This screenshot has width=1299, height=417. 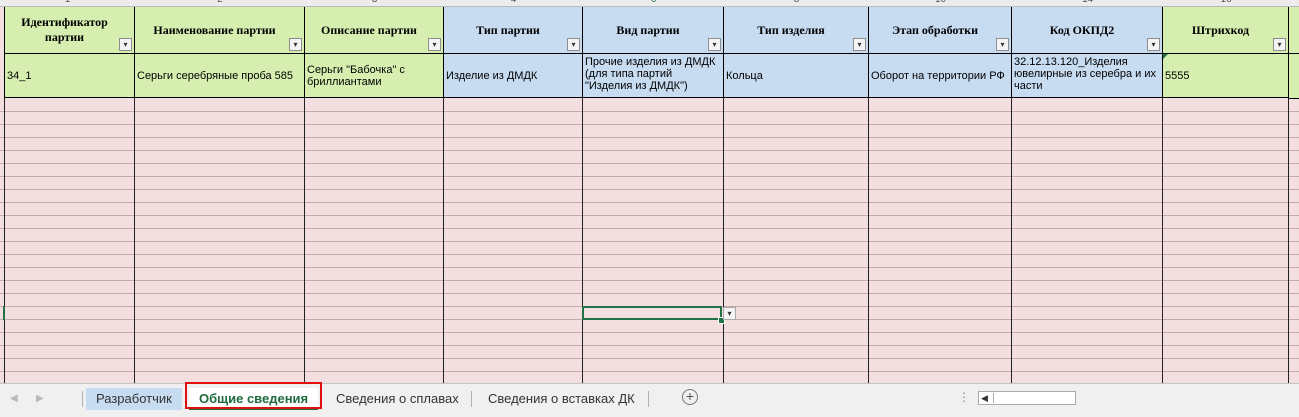 I want to click on header-label: Наименование партии, so click(x=214, y=29).